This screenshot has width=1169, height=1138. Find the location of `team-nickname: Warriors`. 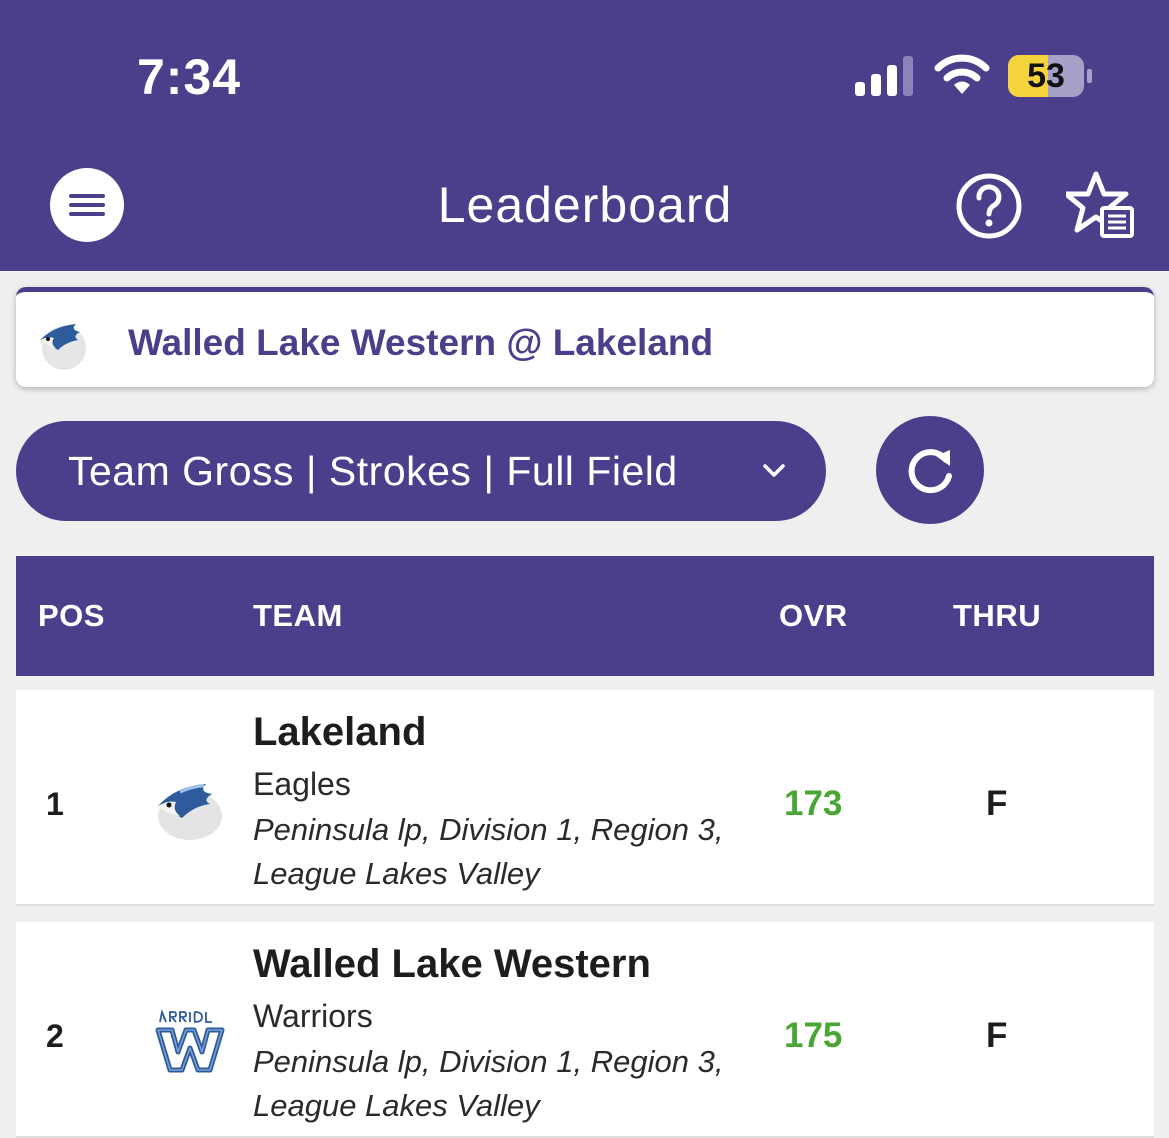

team-nickname: Warriors is located at coordinates (313, 1016).